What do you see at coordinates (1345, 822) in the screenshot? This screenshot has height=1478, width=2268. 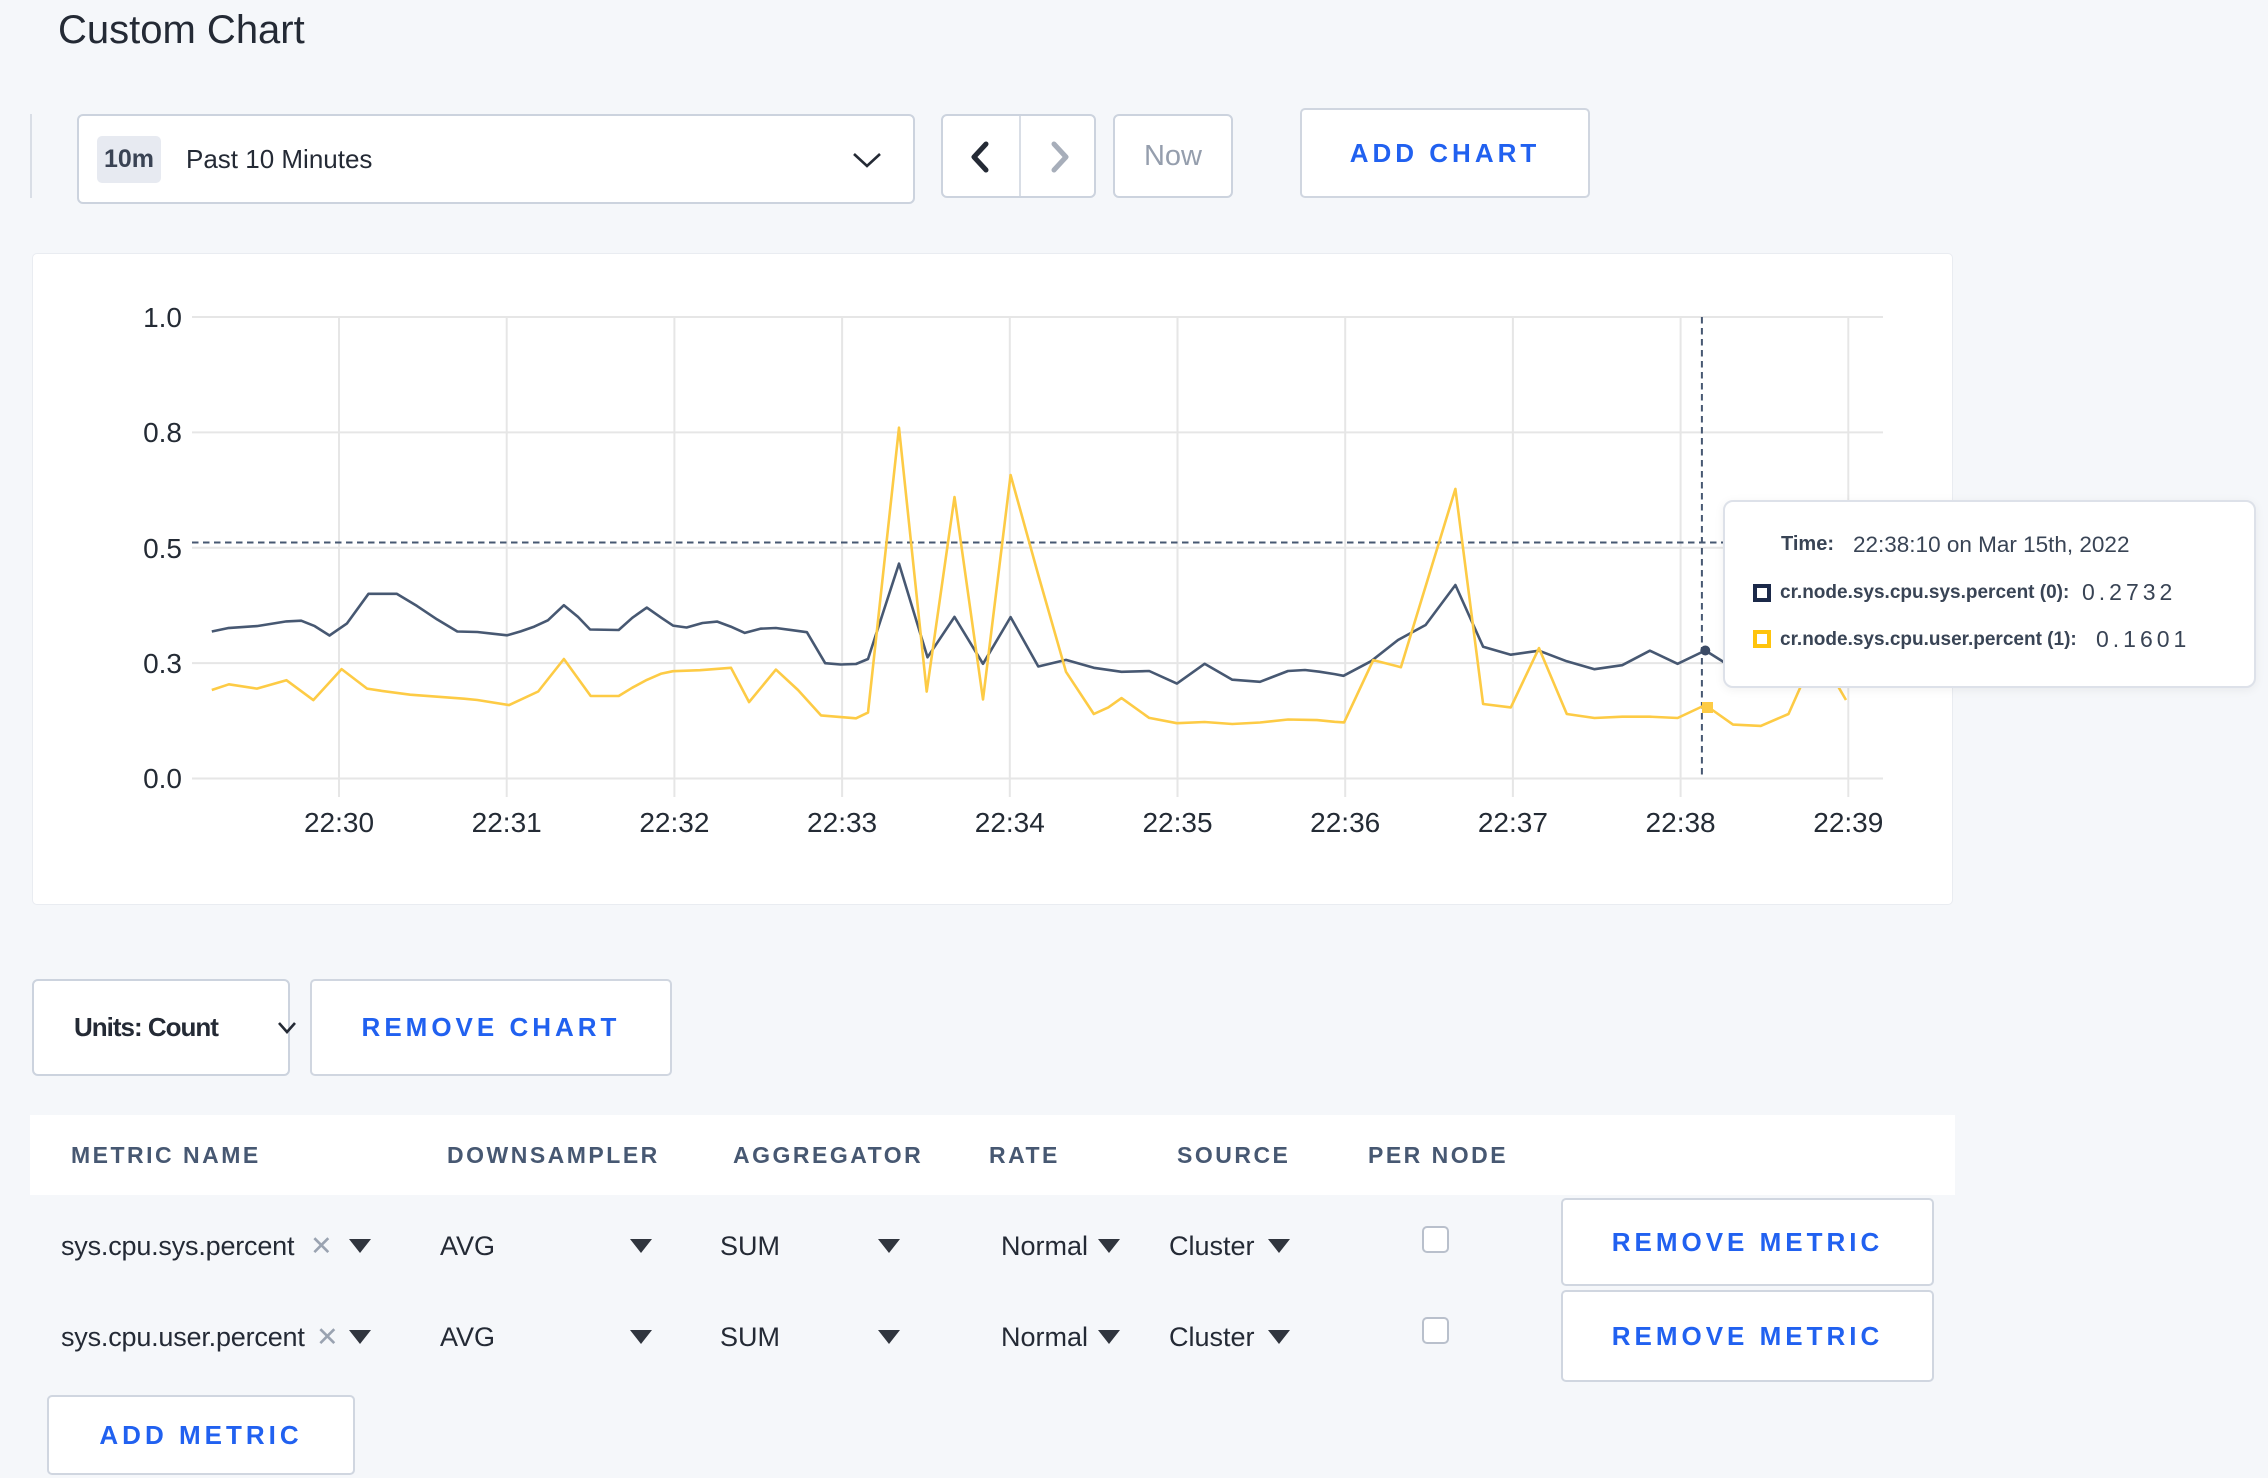 I see `svg-text: 22:36` at bounding box center [1345, 822].